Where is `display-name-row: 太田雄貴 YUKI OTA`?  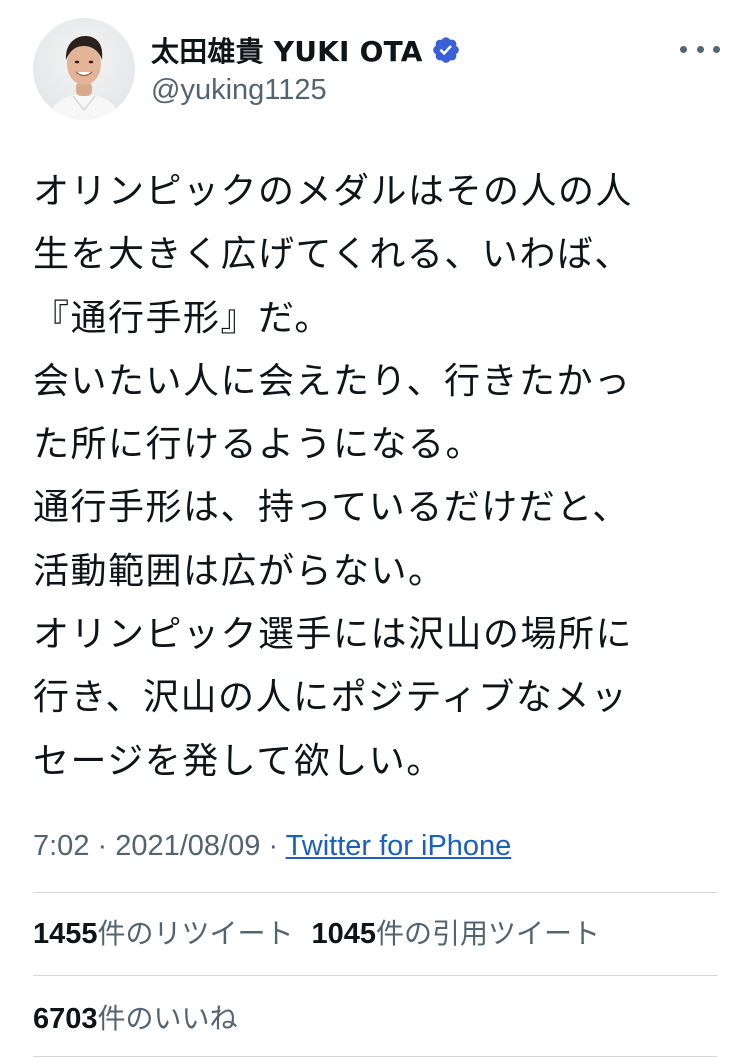
display-name-row: 太田雄貴 YUKI OTA is located at coordinates (306, 50).